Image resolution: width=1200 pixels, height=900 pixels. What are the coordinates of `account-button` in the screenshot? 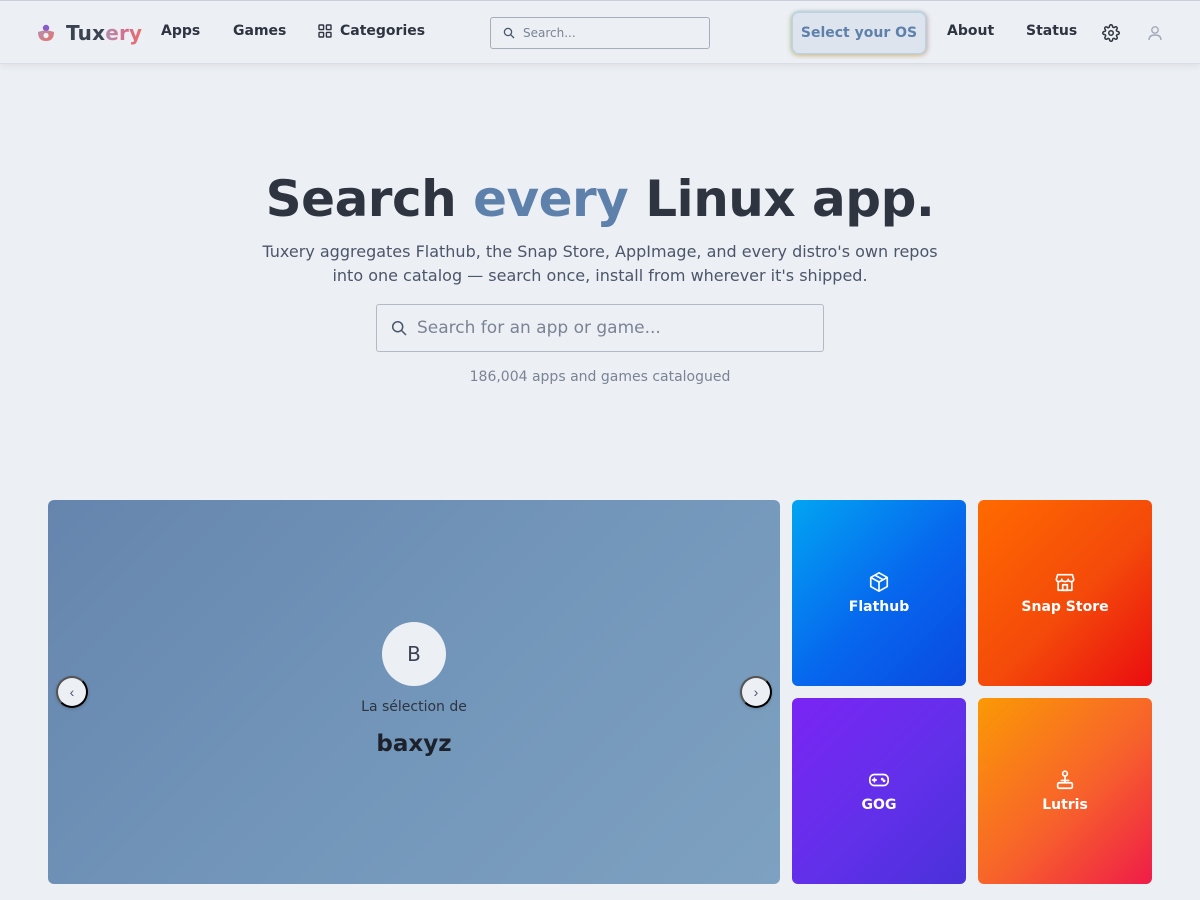 It's located at (1155, 33).